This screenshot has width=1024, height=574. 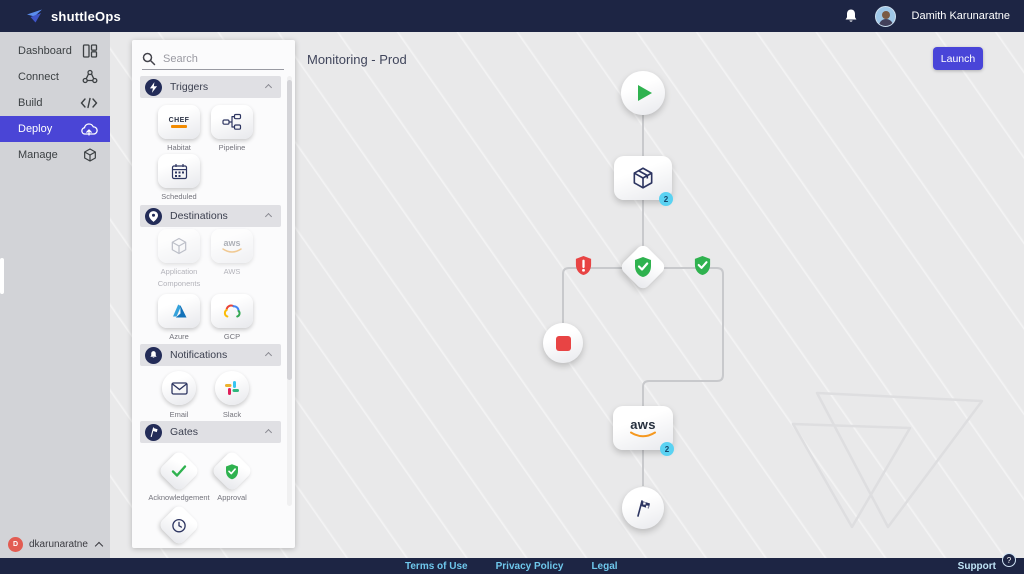 What do you see at coordinates (90, 76) in the screenshot?
I see `connect-icon` at bounding box center [90, 76].